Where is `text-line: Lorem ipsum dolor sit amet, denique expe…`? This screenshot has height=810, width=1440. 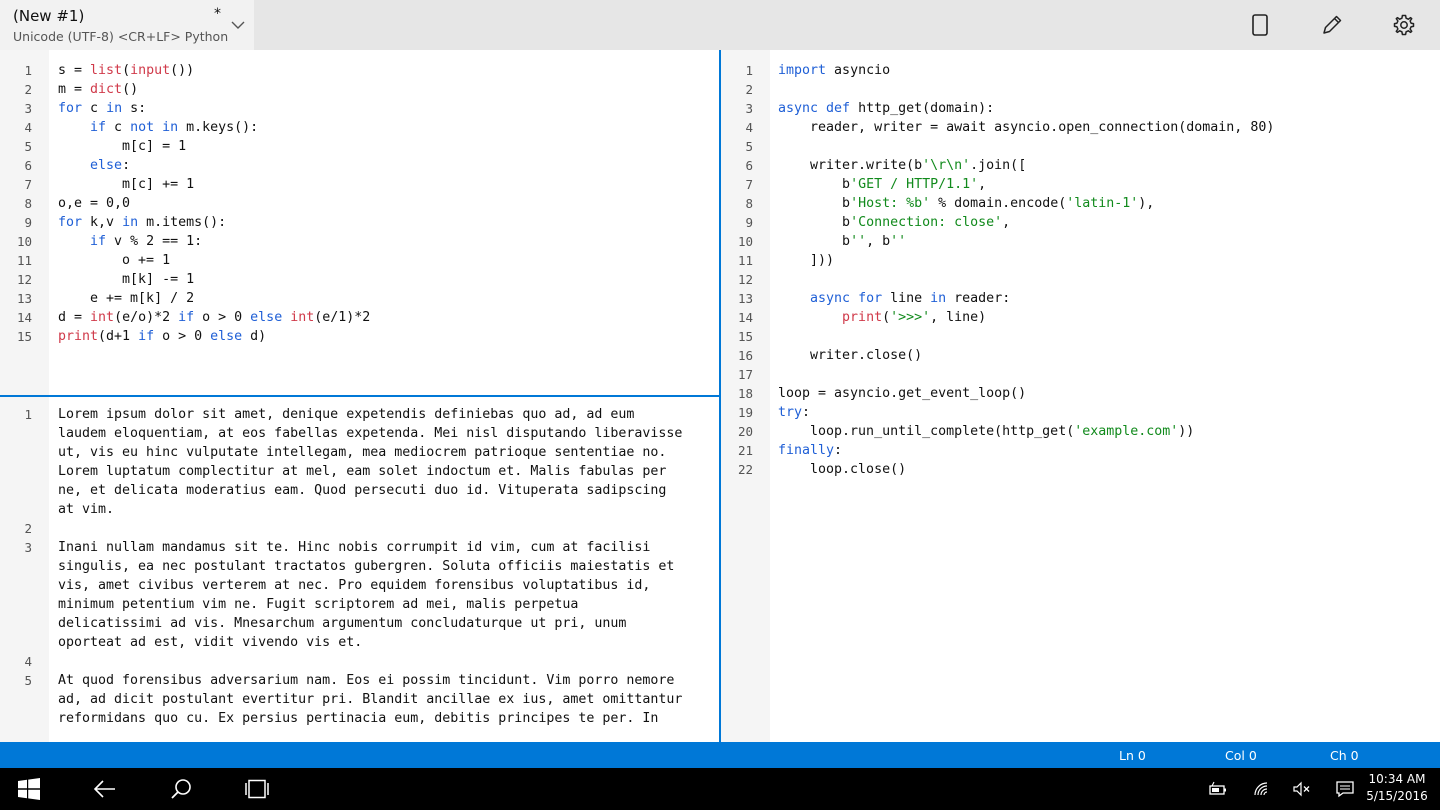 text-line: Lorem ipsum dolor sit amet, denique expe… is located at coordinates (370, 414).